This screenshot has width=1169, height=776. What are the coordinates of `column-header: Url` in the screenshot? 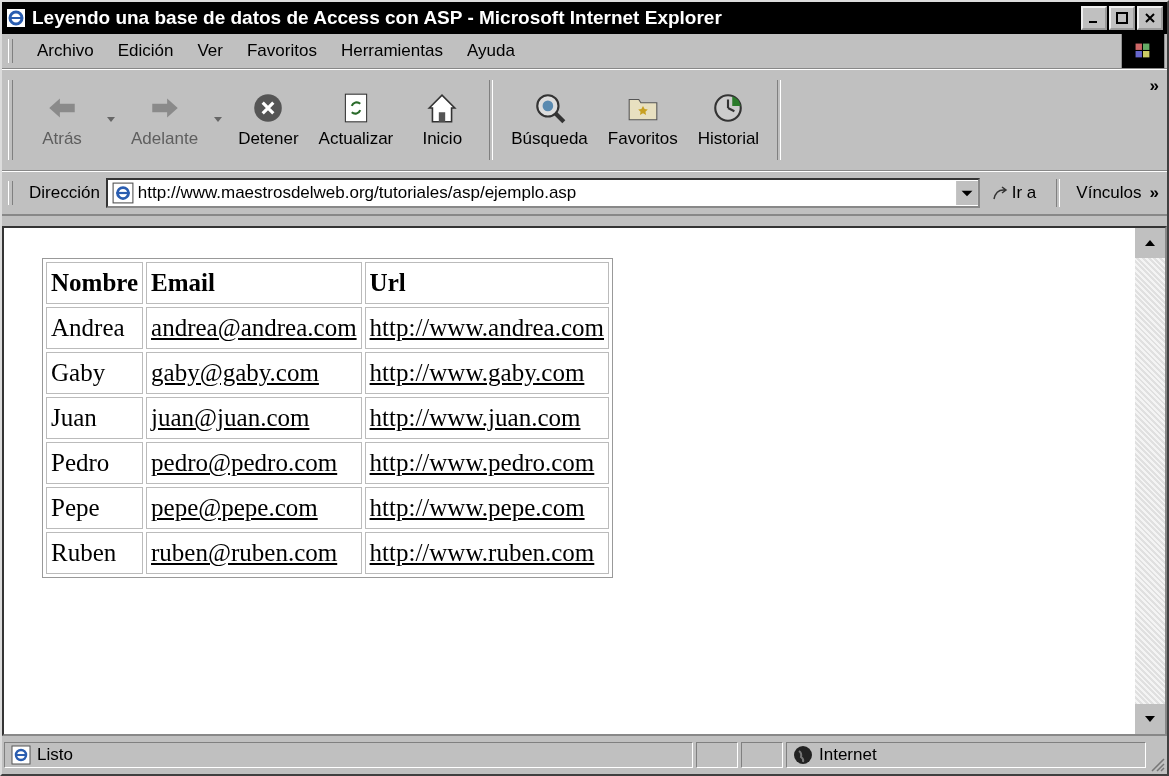 It's located at (486, 283).